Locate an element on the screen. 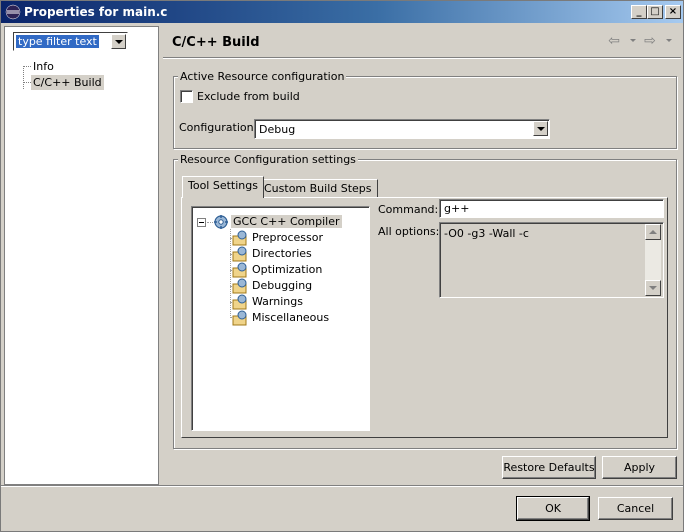 The height and width of the screenshot is (532, 684). tree-item-optimization: Optimization is located at coordinates (278, 270).